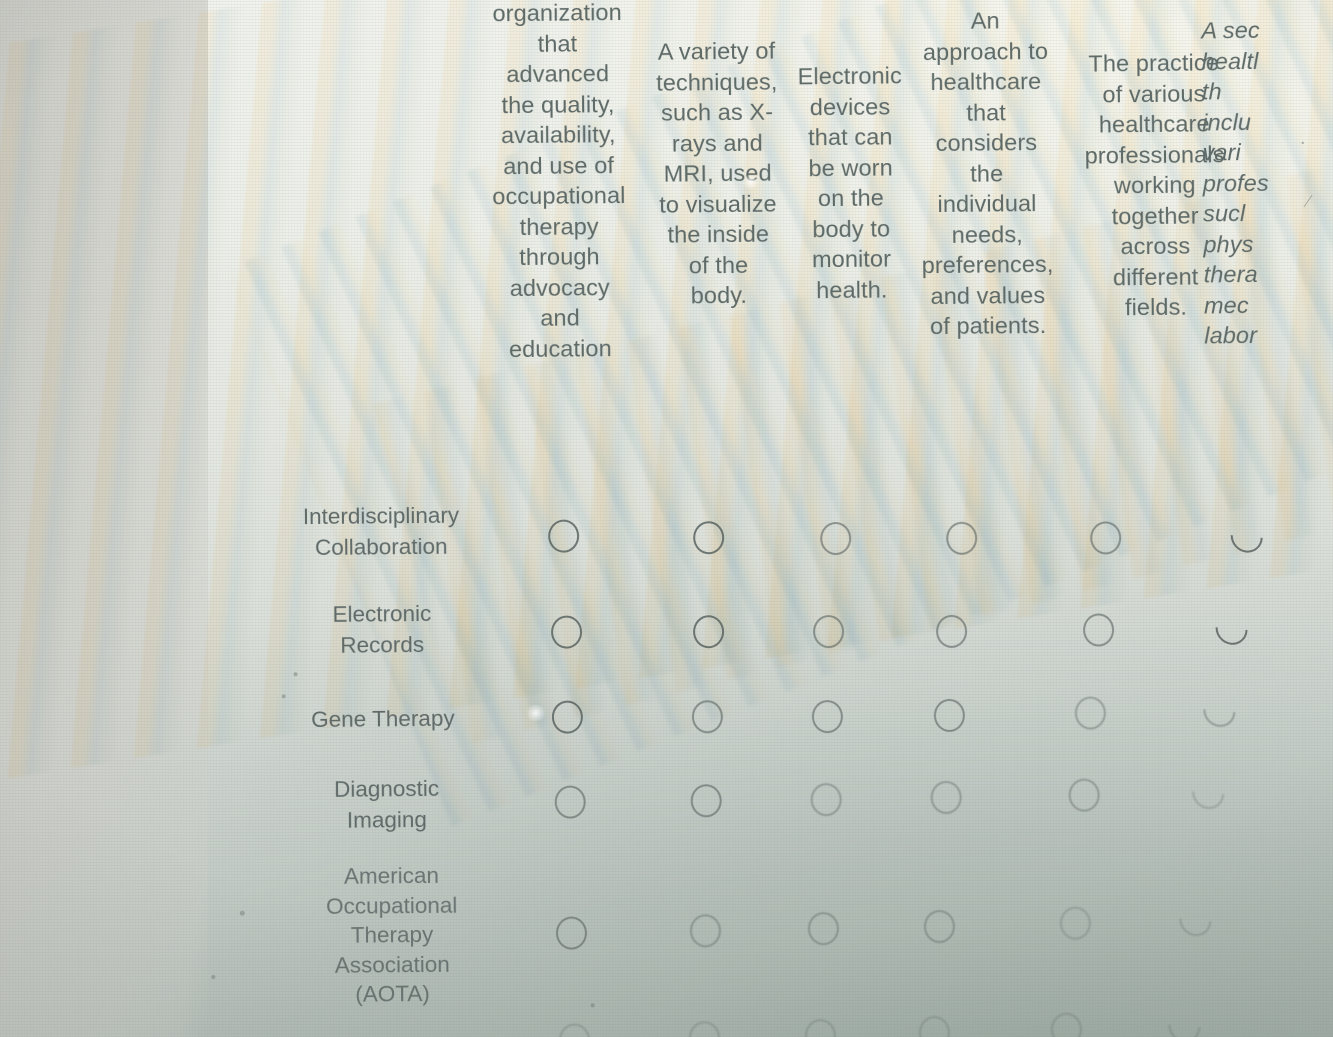  Describe the element at coordinates (1208, 793) in the screenshot. I see `radio-diagnostic-imaging-col-6-clipped` at that location.